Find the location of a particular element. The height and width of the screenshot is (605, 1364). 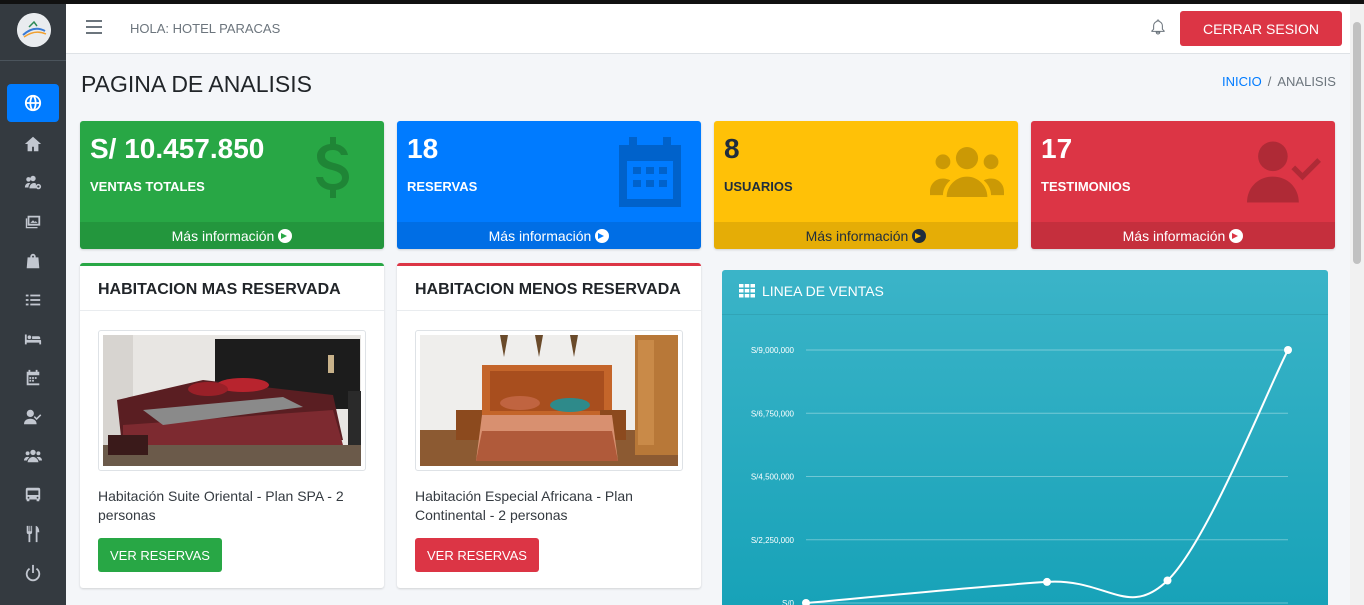

stat-value: 18 is located at coordinates (423, 148).